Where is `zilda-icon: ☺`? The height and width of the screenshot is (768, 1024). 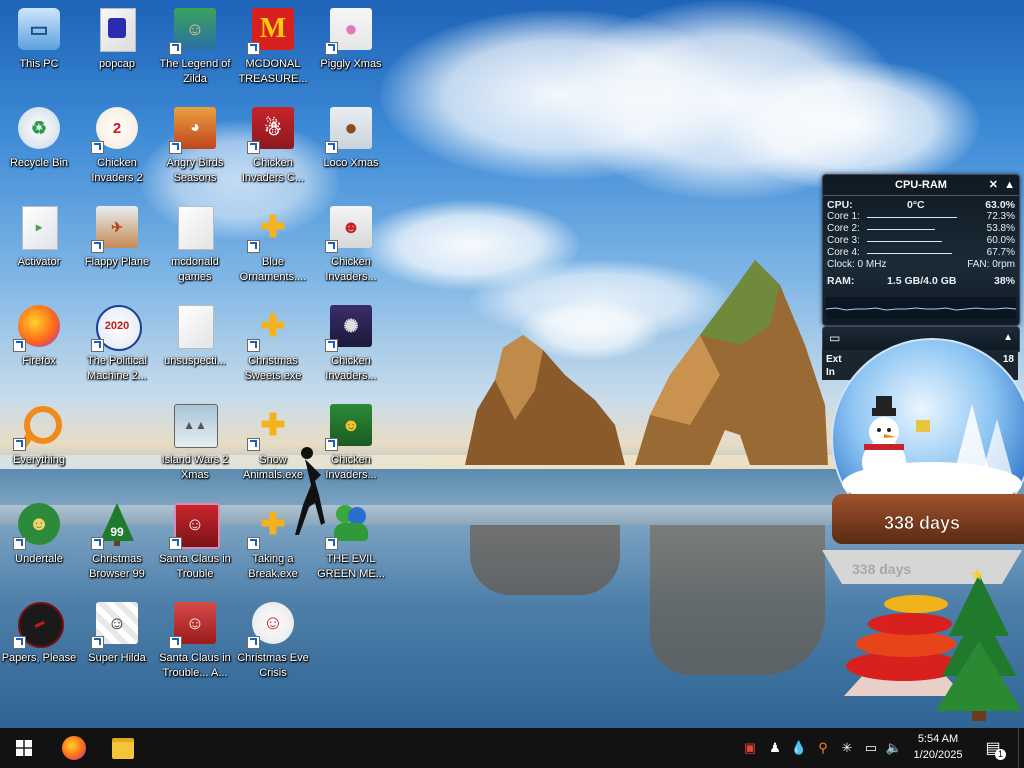
zilda-icon: ☺ is located at coordinates (193, 30).